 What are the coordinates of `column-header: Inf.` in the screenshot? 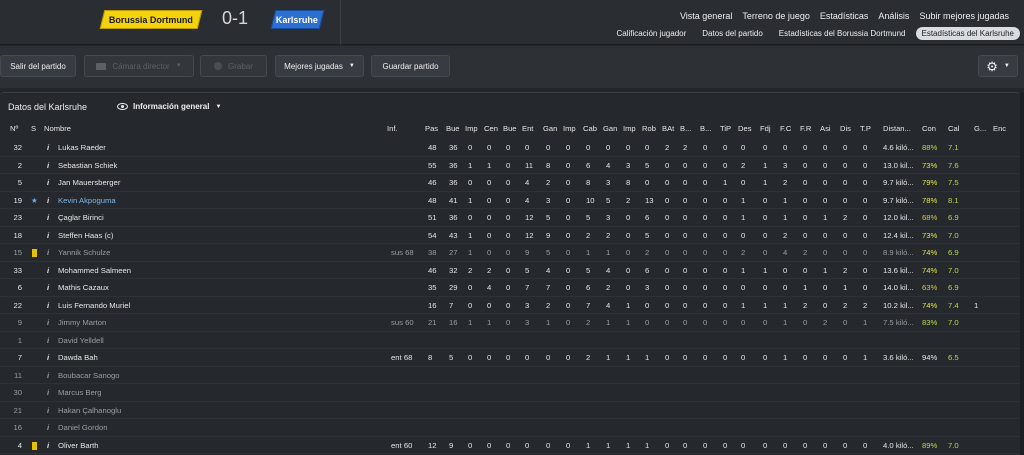 It's located at (392, 128).